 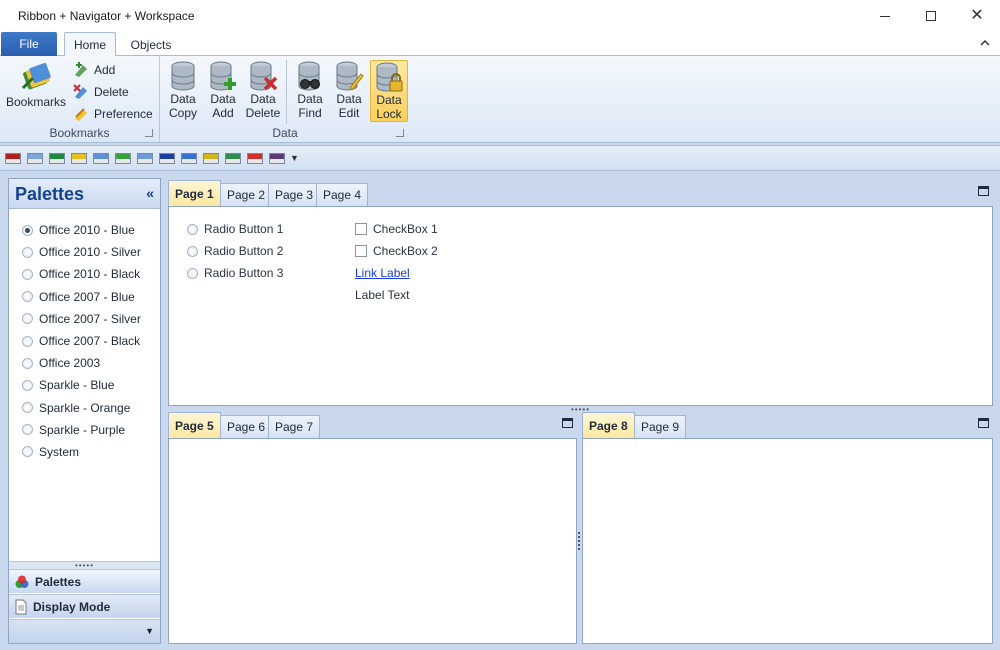 What do you see at coordinates (389, 100) in the screenshot?
I see `data-lock-label-1: Data` at bounding box center [389, 100].